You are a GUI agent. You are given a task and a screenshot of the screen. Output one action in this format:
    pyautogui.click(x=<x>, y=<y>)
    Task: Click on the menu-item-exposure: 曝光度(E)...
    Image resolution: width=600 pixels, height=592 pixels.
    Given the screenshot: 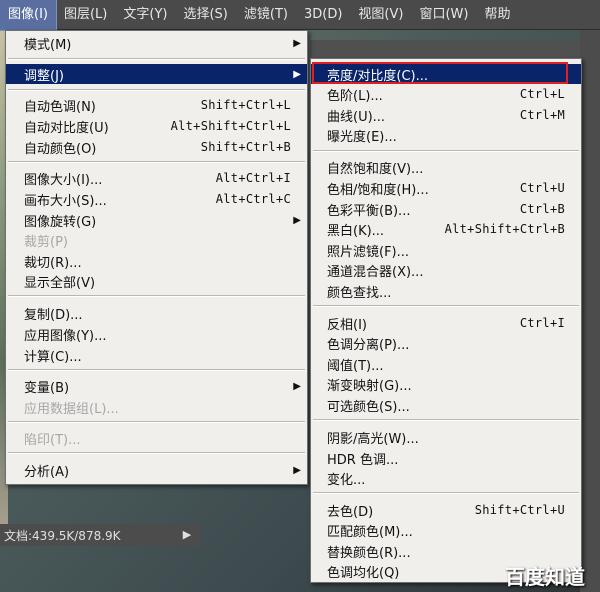 What is the action you would take?
    pyautogui.click(x=446, y=135)
    